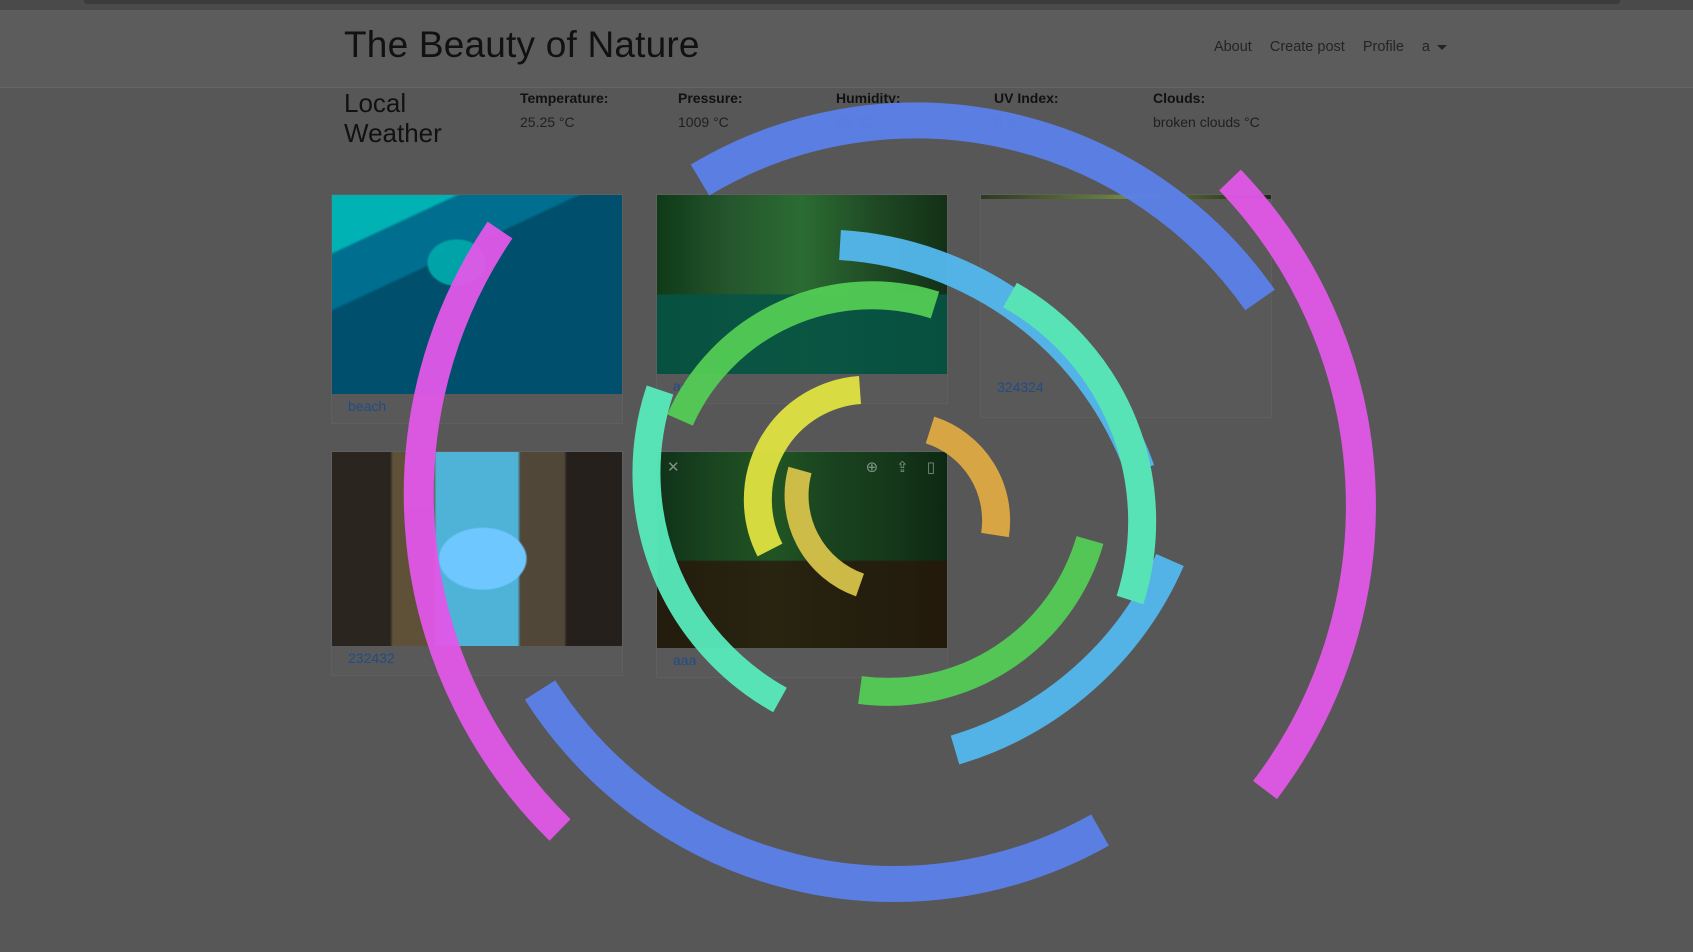 The height and width of the screenshot is (952, 1693). What do you see at coordinates (522, 45) in the screenshot?
I see `site-brand: The Beauty of Nature` at bounding box center [522, 45].